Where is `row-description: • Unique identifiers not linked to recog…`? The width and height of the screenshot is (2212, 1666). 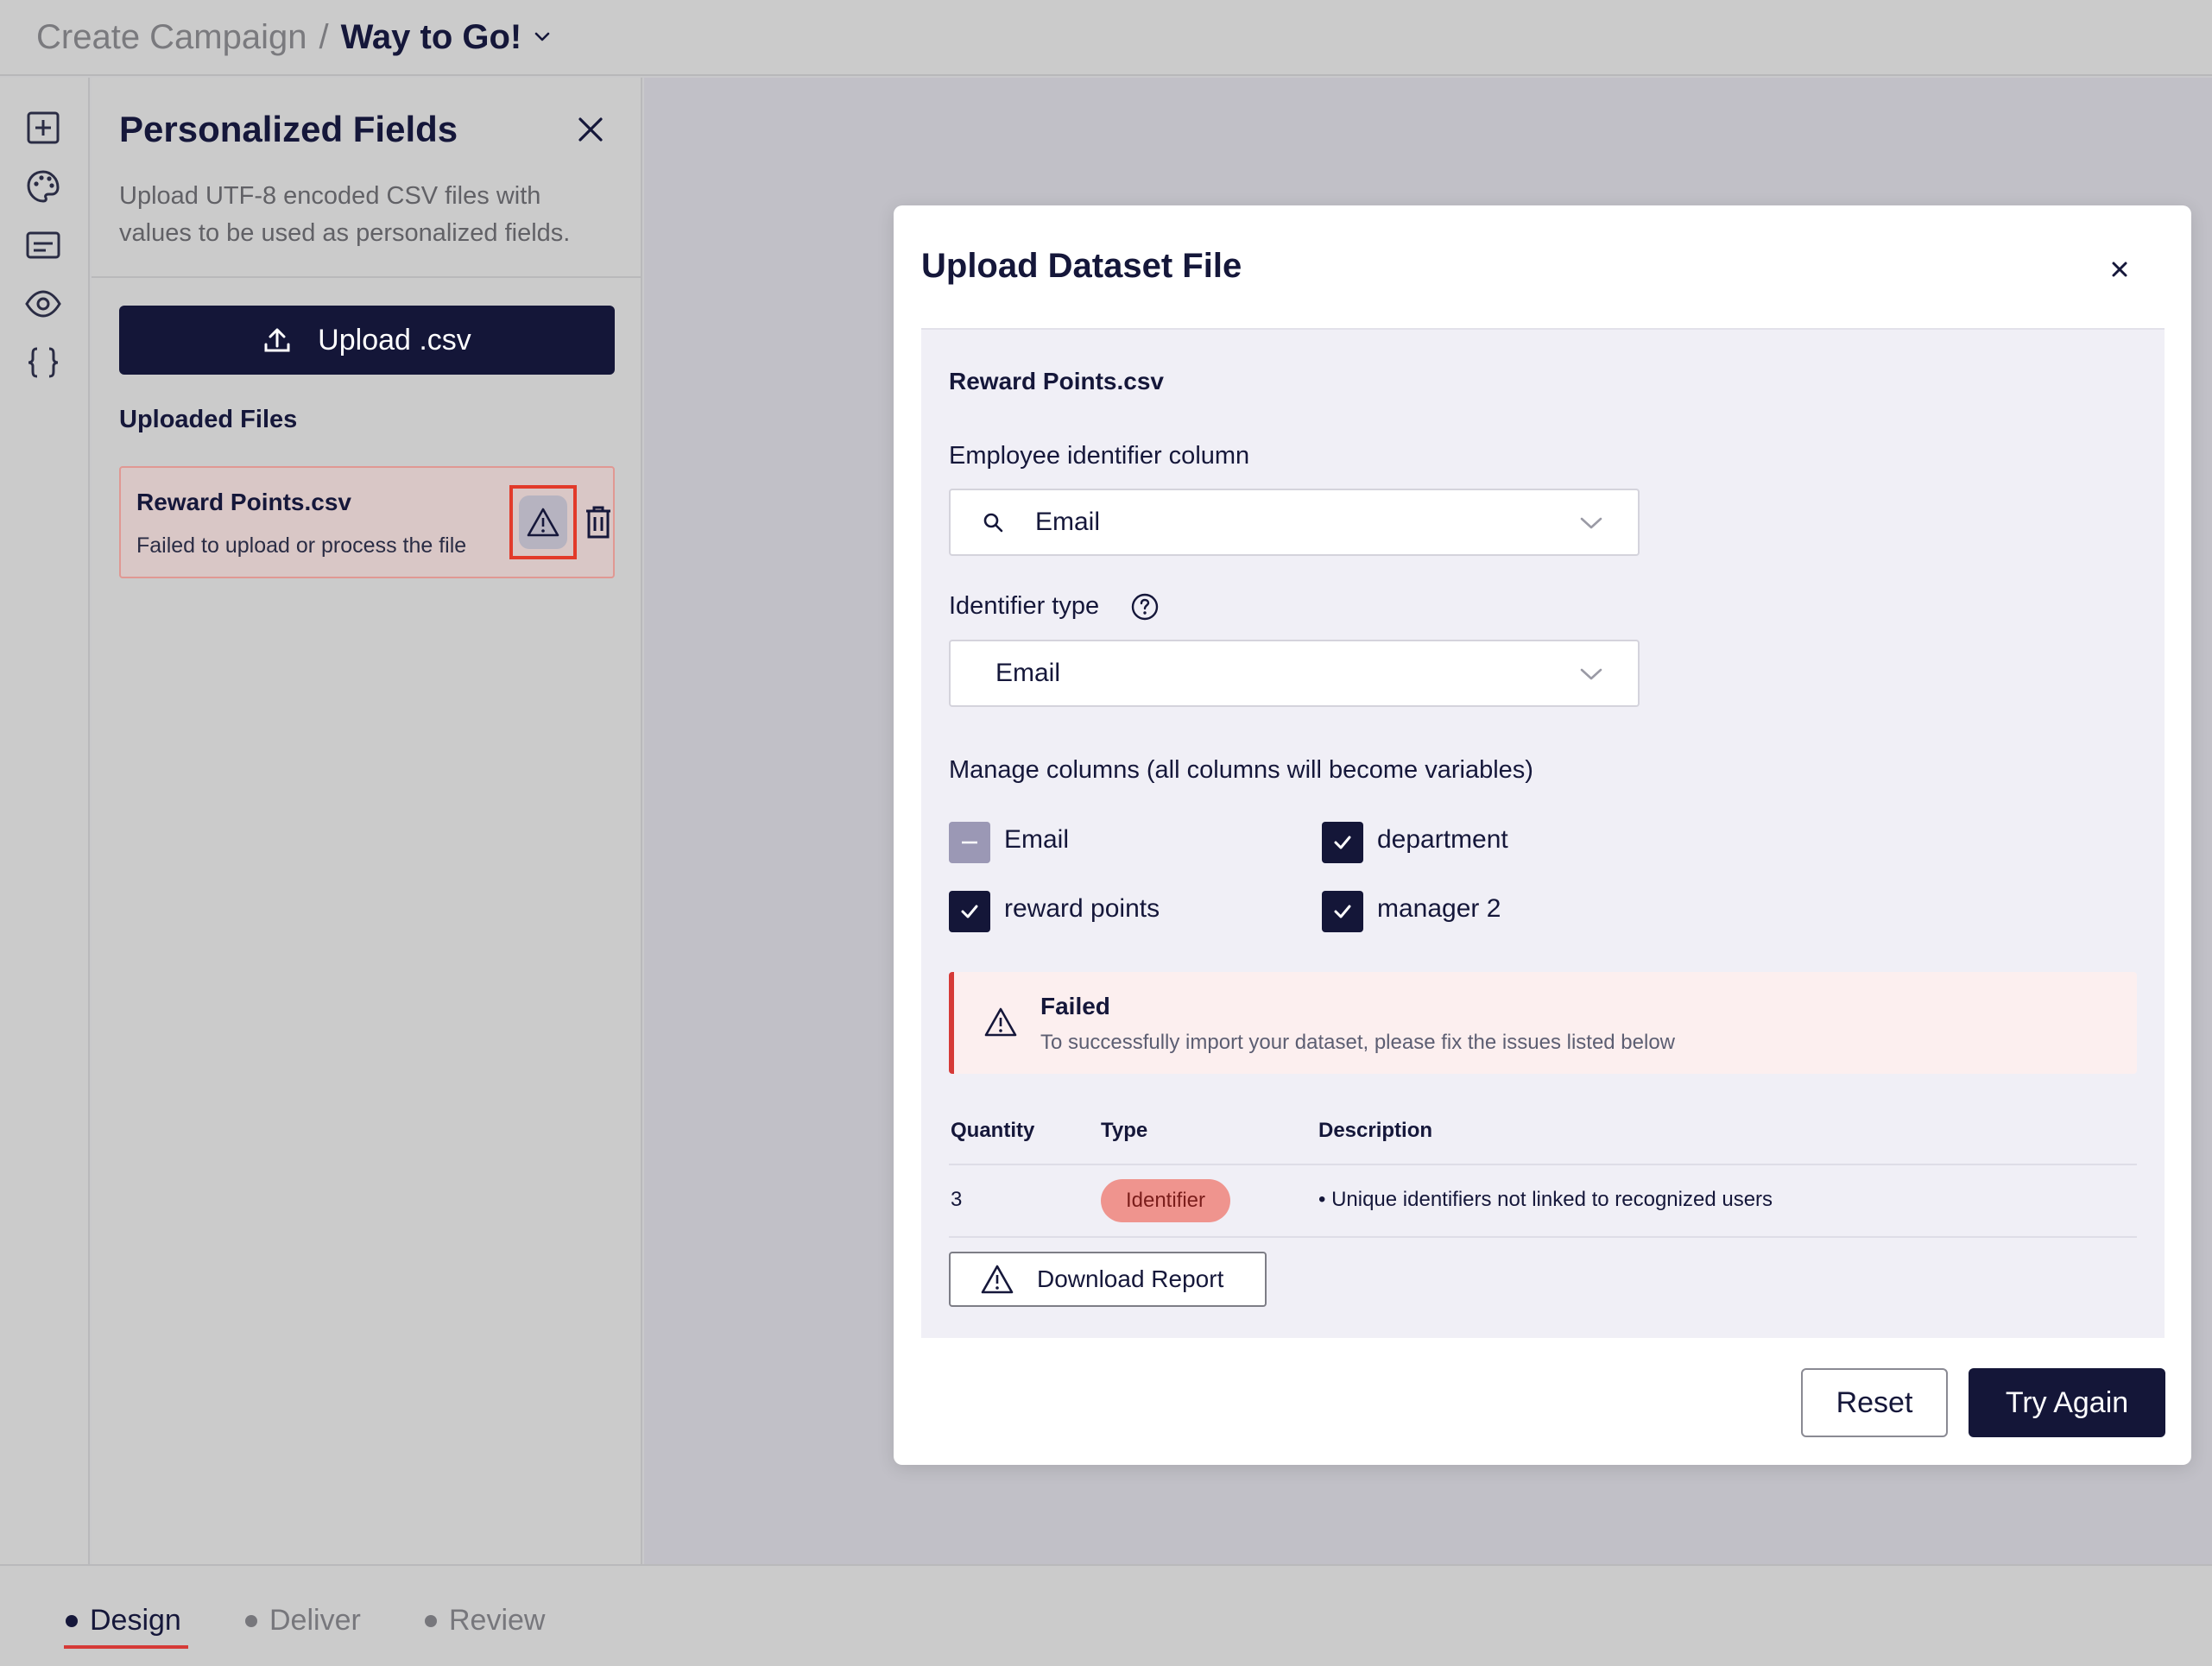 row-description: • Unique identifiers not linked to recog… is located at coordinates (1545, 1199).